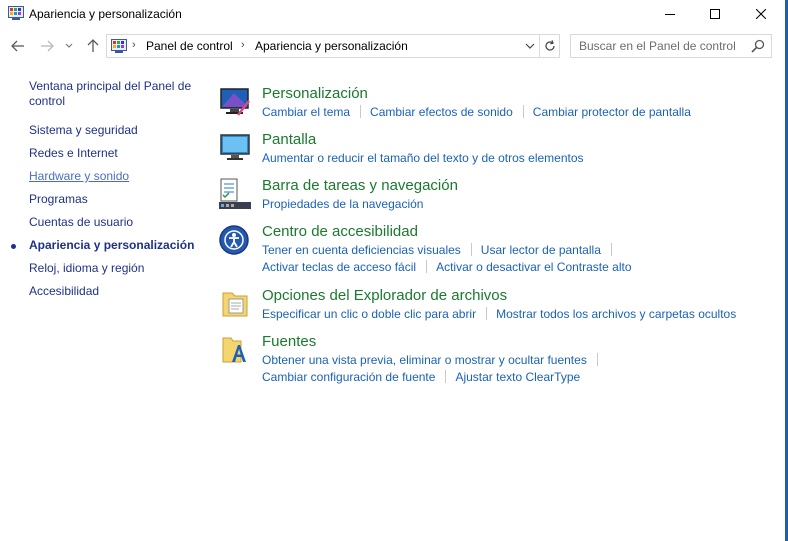 This screenshot has width=788, height=541. I want to click on sidebar-item-user-accounts: Cuentas de usuario, so click(81, 222).